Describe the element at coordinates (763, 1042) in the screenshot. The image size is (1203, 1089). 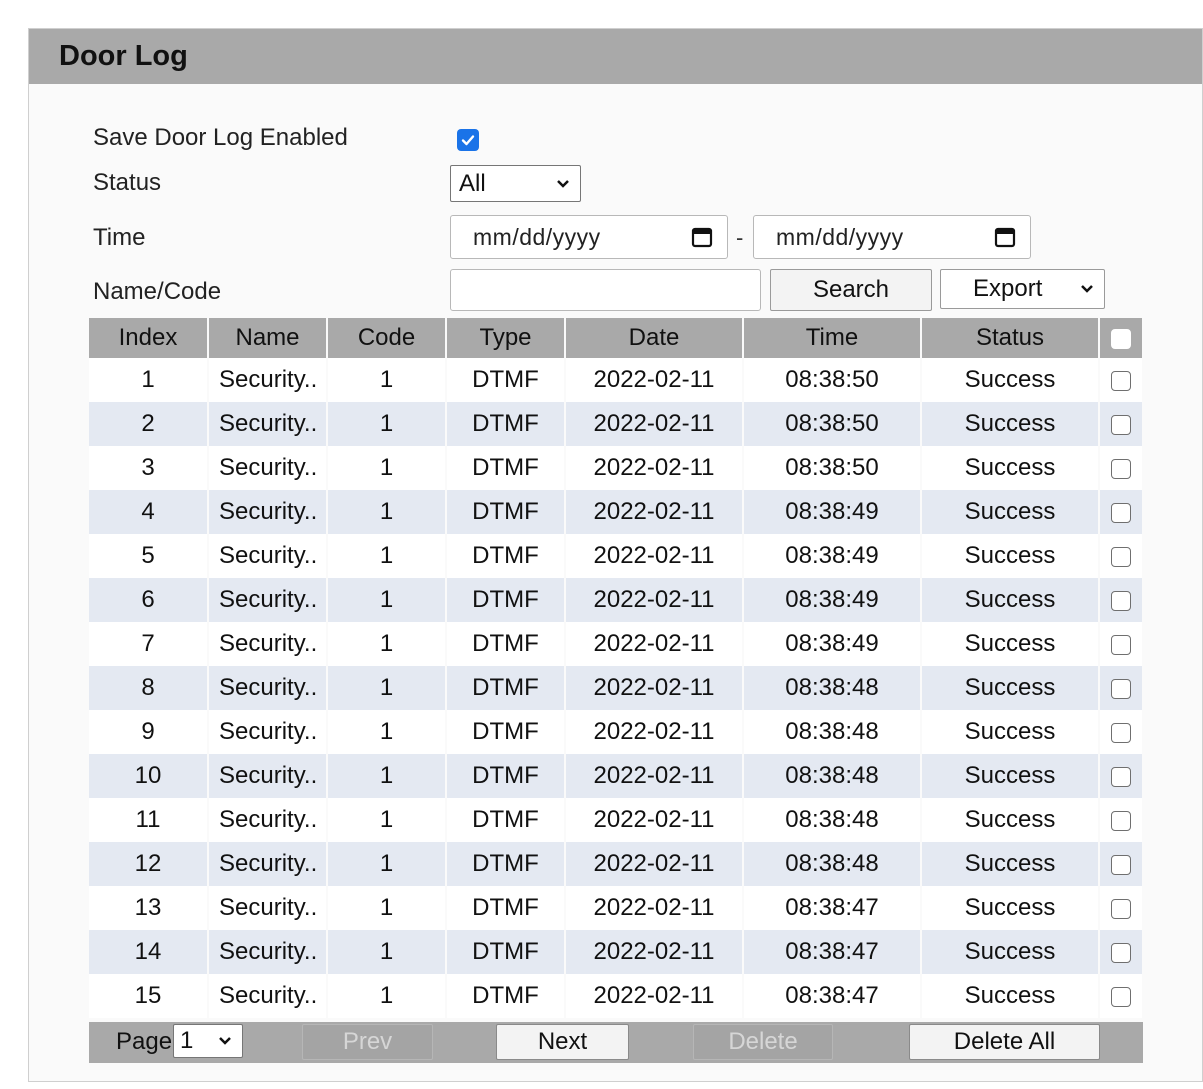
I see `delete-button: Delete` at that location.